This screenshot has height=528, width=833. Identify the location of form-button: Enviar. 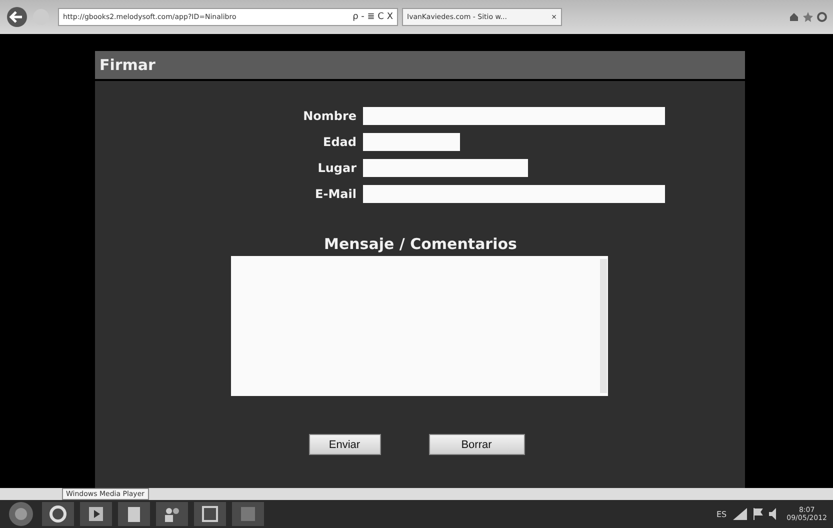
(344, 444).